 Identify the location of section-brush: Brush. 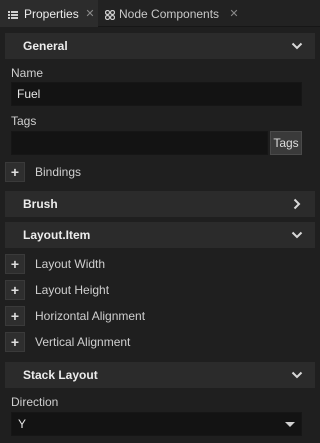
(160, 204).